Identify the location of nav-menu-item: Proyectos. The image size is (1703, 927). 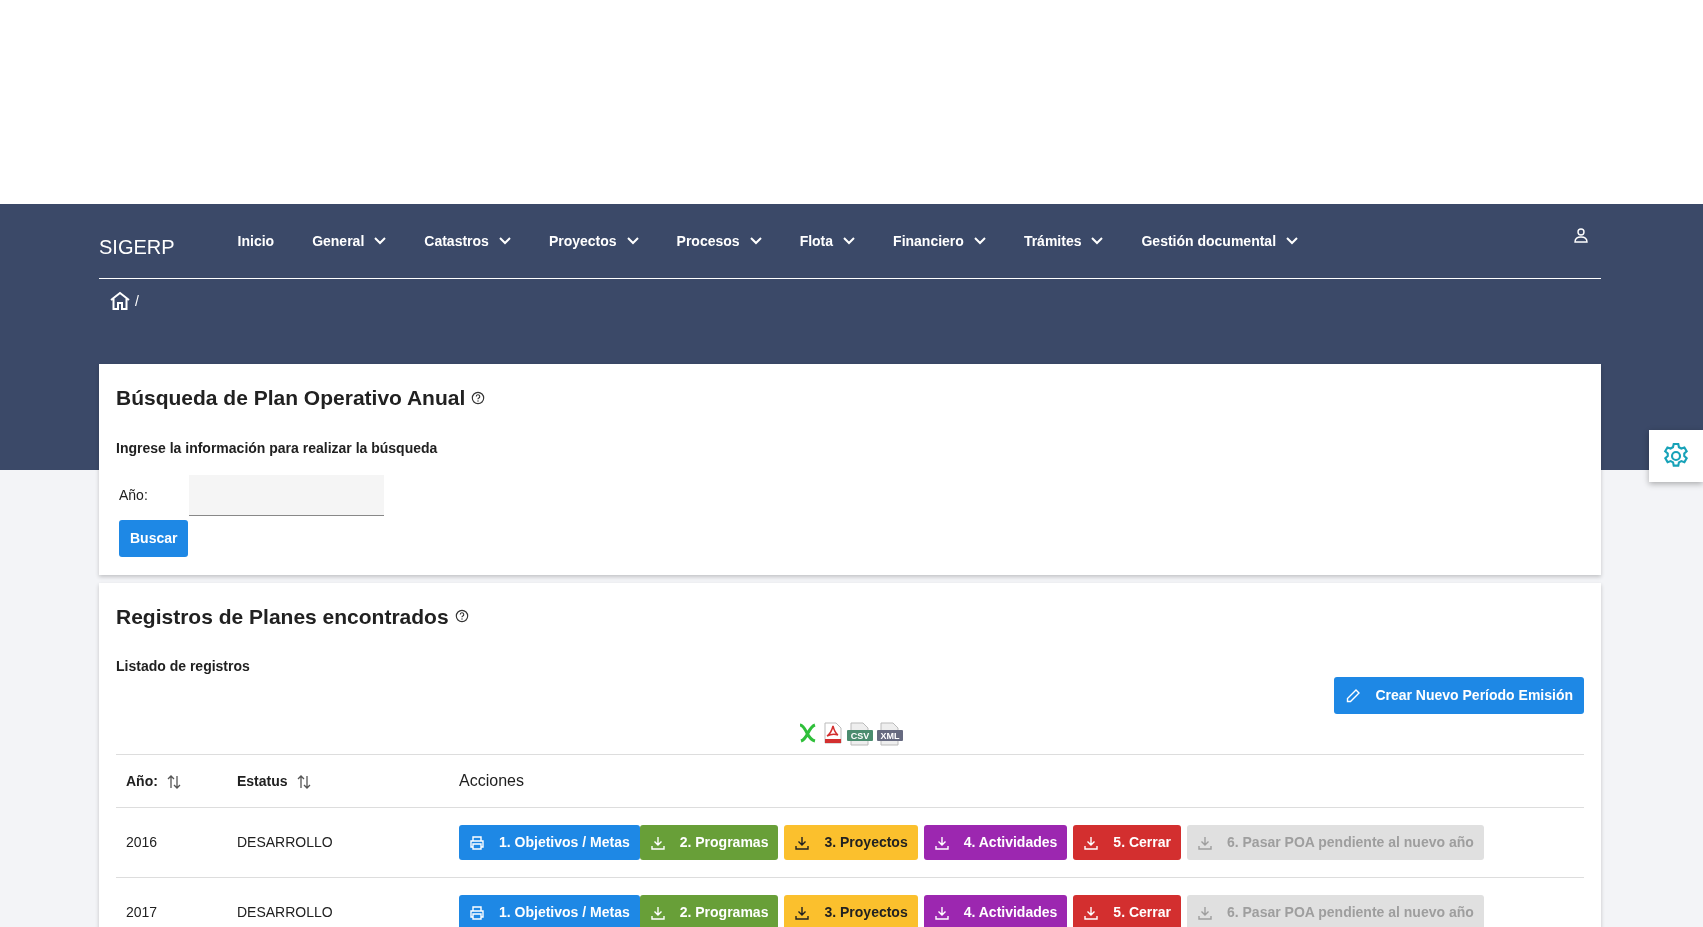
(593, 241).